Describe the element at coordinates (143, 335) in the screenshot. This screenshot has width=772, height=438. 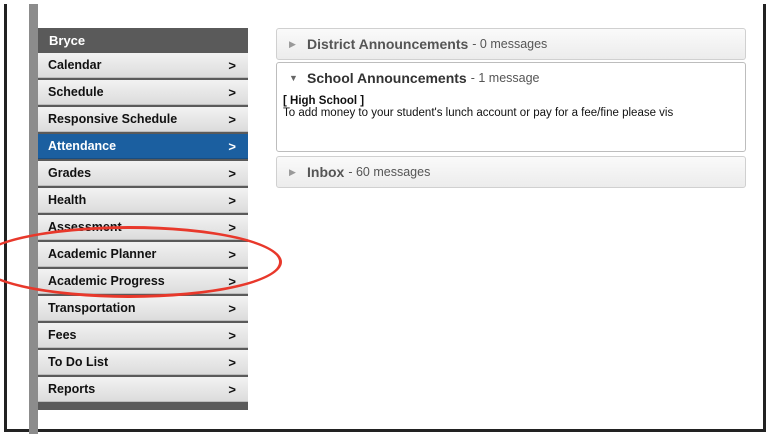
I see `sidebar-item-fees: Fees >` at that location.